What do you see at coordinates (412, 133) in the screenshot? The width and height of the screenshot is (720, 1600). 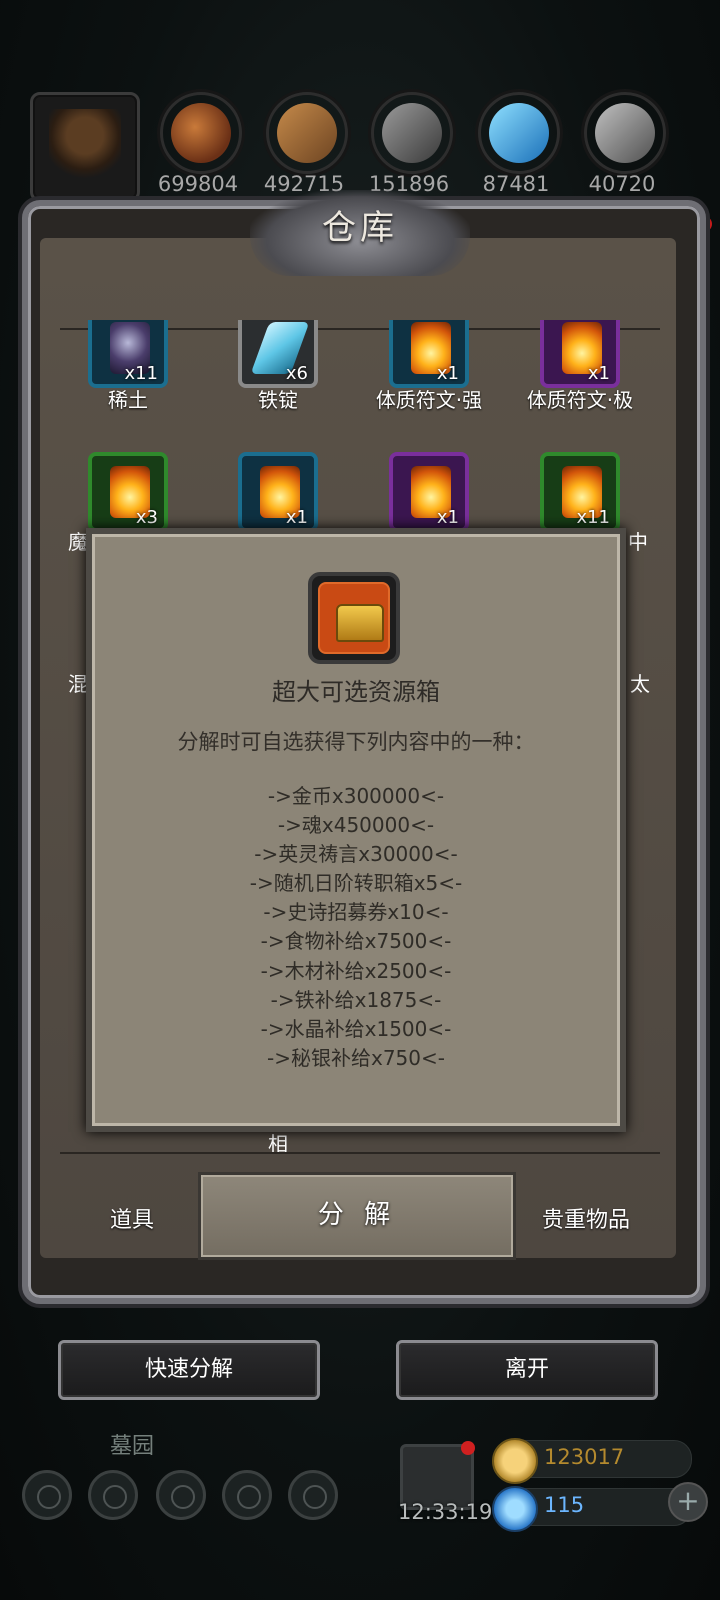 I see `iron-resource-icon` at bounding box center [412, 133].